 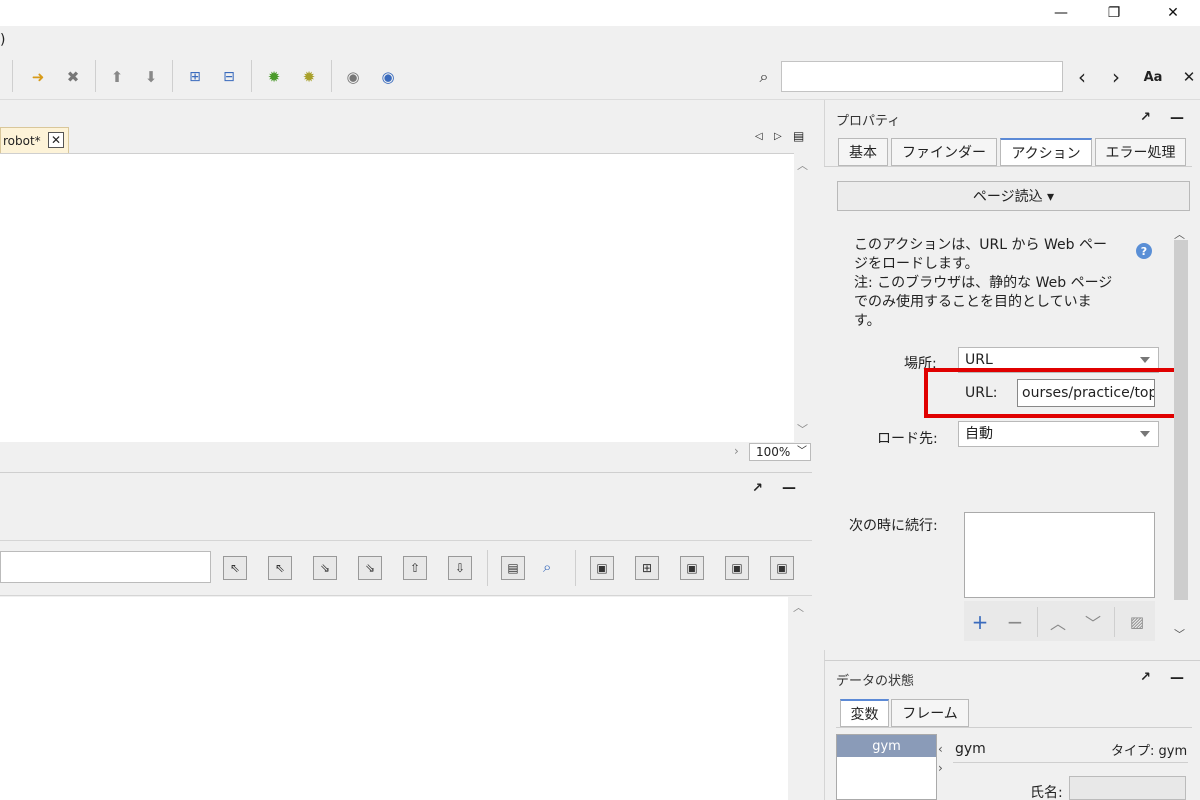 What do you see at coordinates (979, 360) in the screenshot?
I see `location-value: URL` at bounding box center [979, 360].